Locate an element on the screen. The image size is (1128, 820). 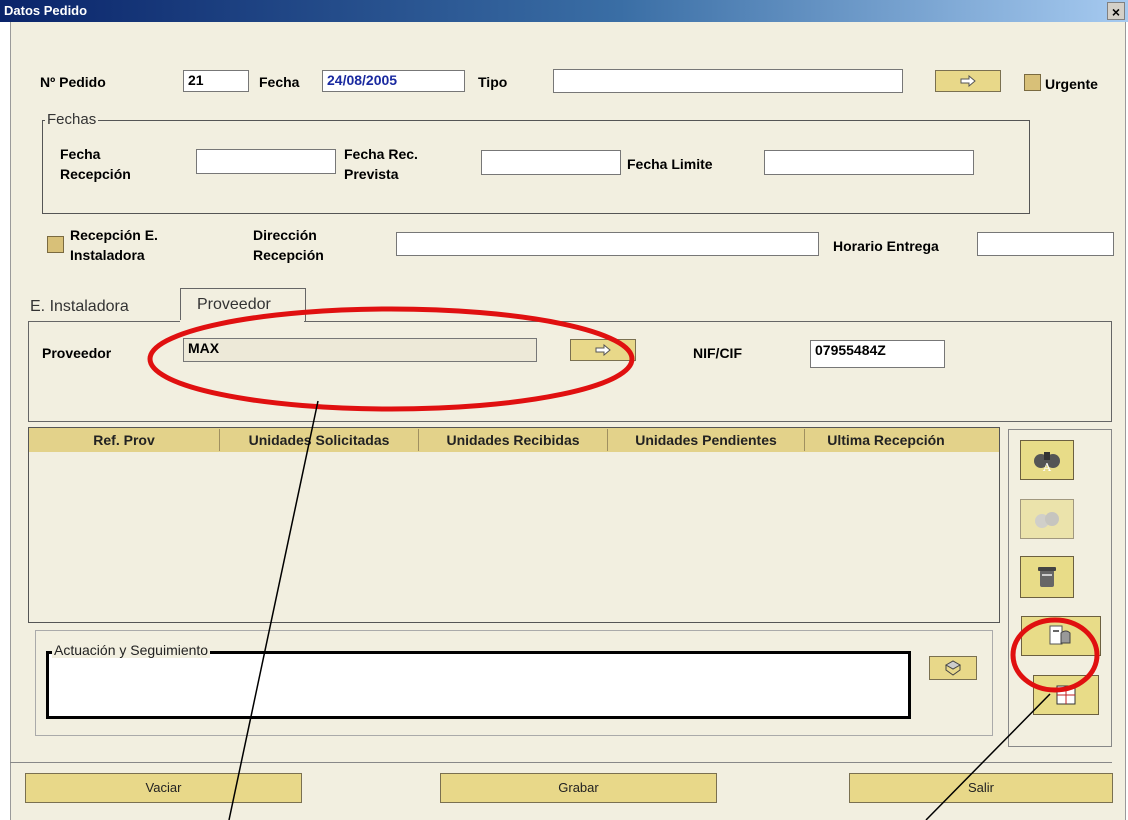
annotation-pointer-left is located at coordinates (273, 610).